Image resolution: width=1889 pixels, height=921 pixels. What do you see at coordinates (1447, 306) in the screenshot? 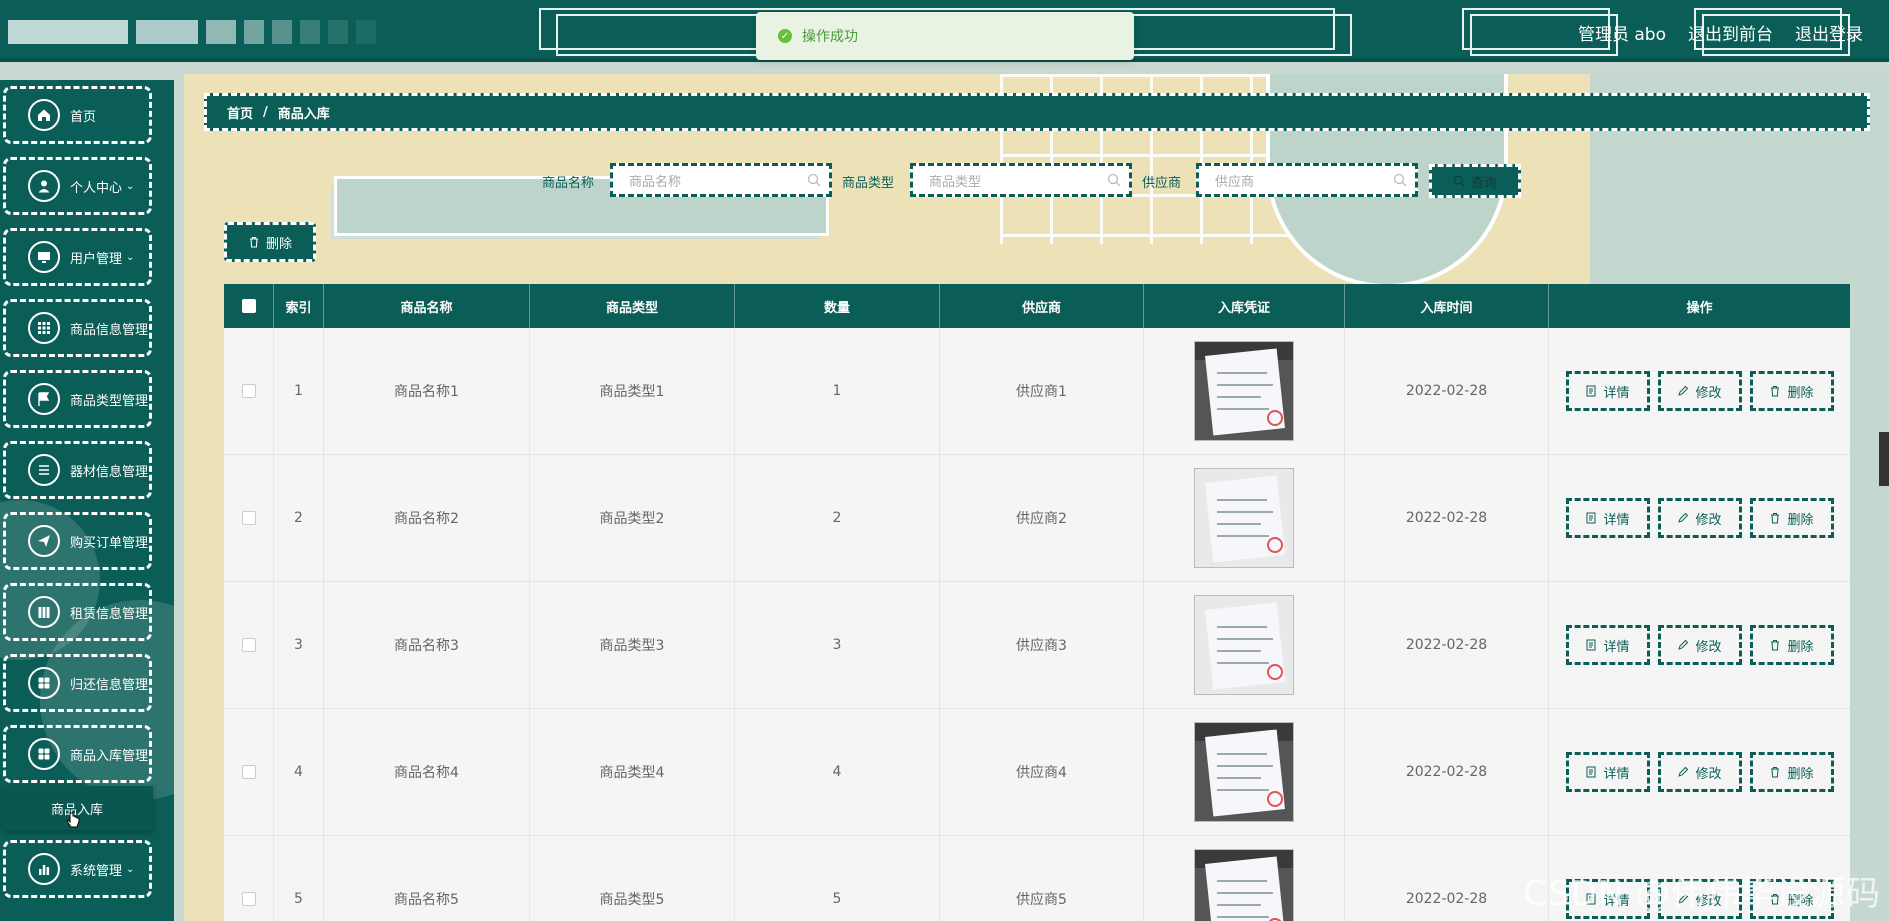
I see `column-header: 入库时间` at bounding box center [1447, 306].